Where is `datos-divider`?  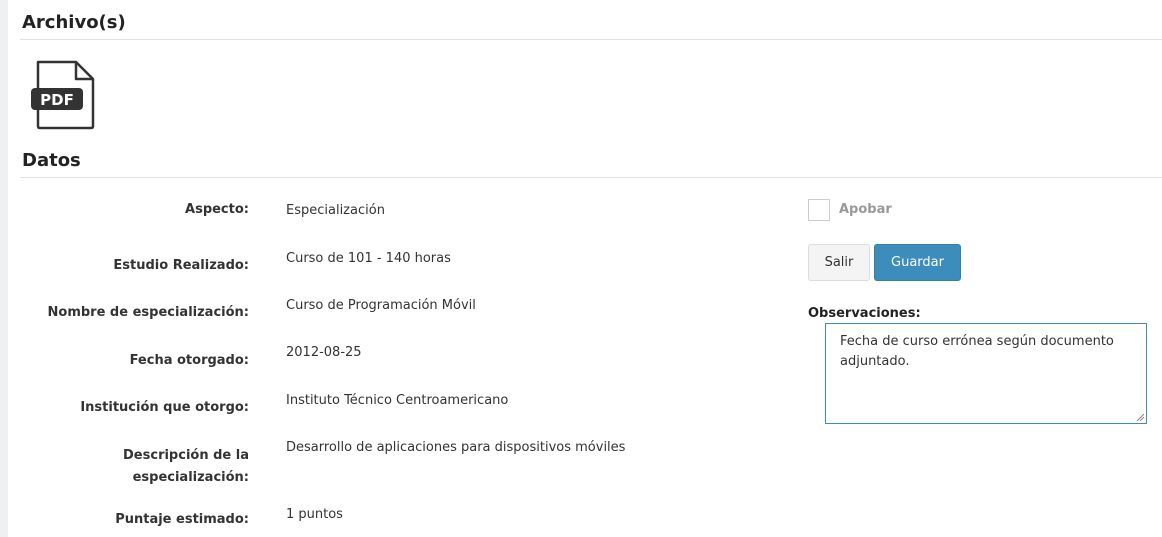
datos-divider is located at coordinates (591, 177).